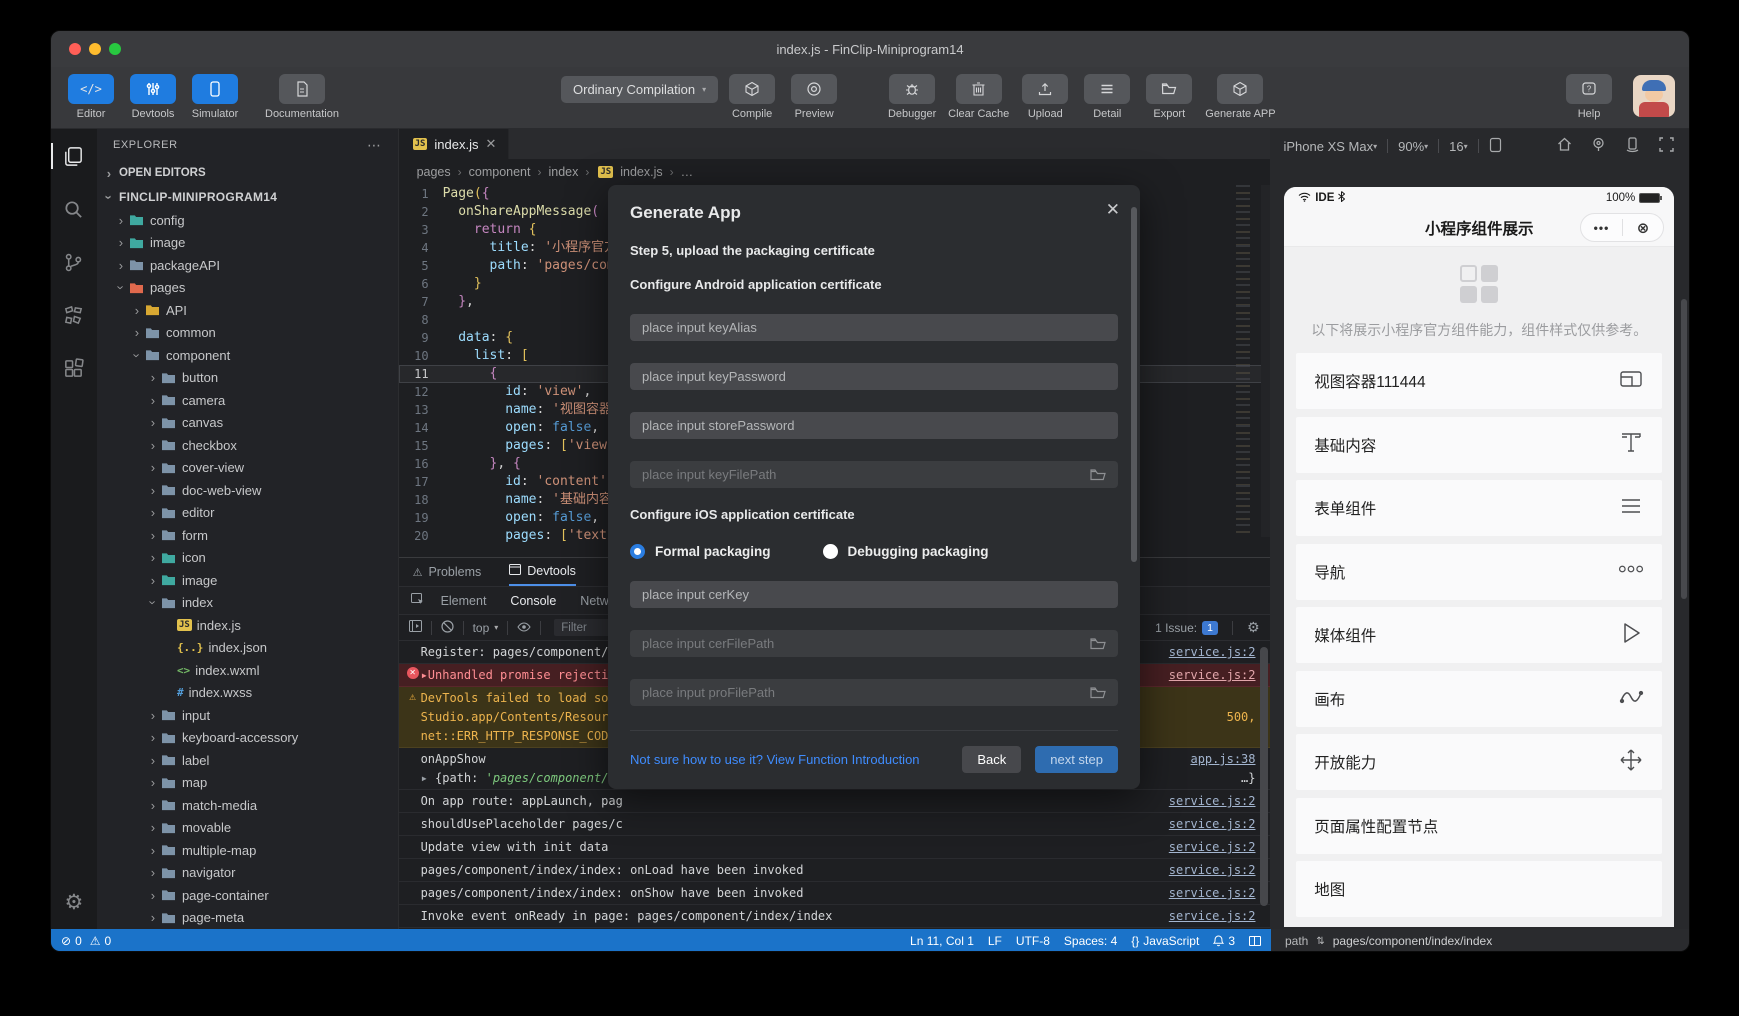  I want to click on simulator-scrollbar, so click(1683, 449).